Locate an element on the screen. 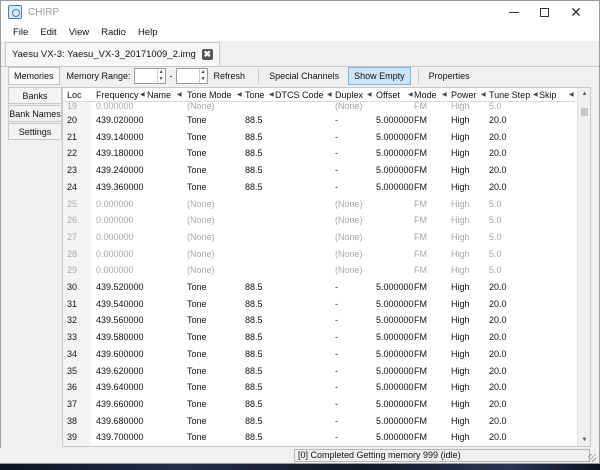 Image resolution: width=600 pixels, height=470 pixels. cell-loc: 20 is located at coordinates (72, 120).